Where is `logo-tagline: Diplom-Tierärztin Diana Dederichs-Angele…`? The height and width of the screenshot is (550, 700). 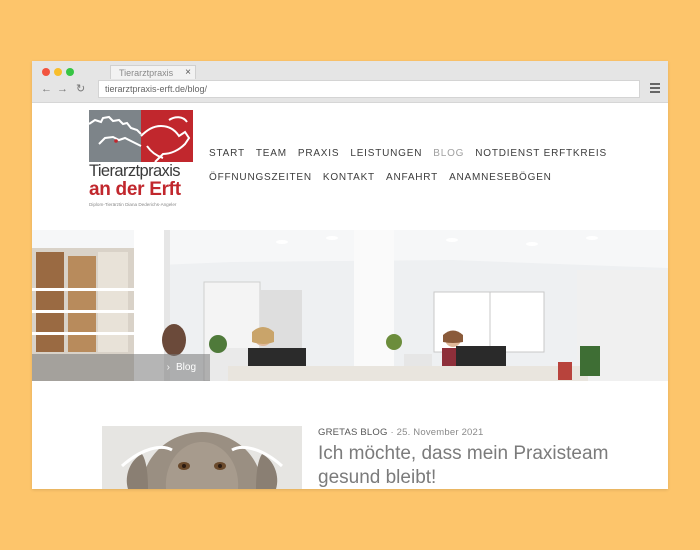
logo-tagline: Diplom-Tierärztin Diana Dederichs-Angele… is located at coordinates (133, 204).